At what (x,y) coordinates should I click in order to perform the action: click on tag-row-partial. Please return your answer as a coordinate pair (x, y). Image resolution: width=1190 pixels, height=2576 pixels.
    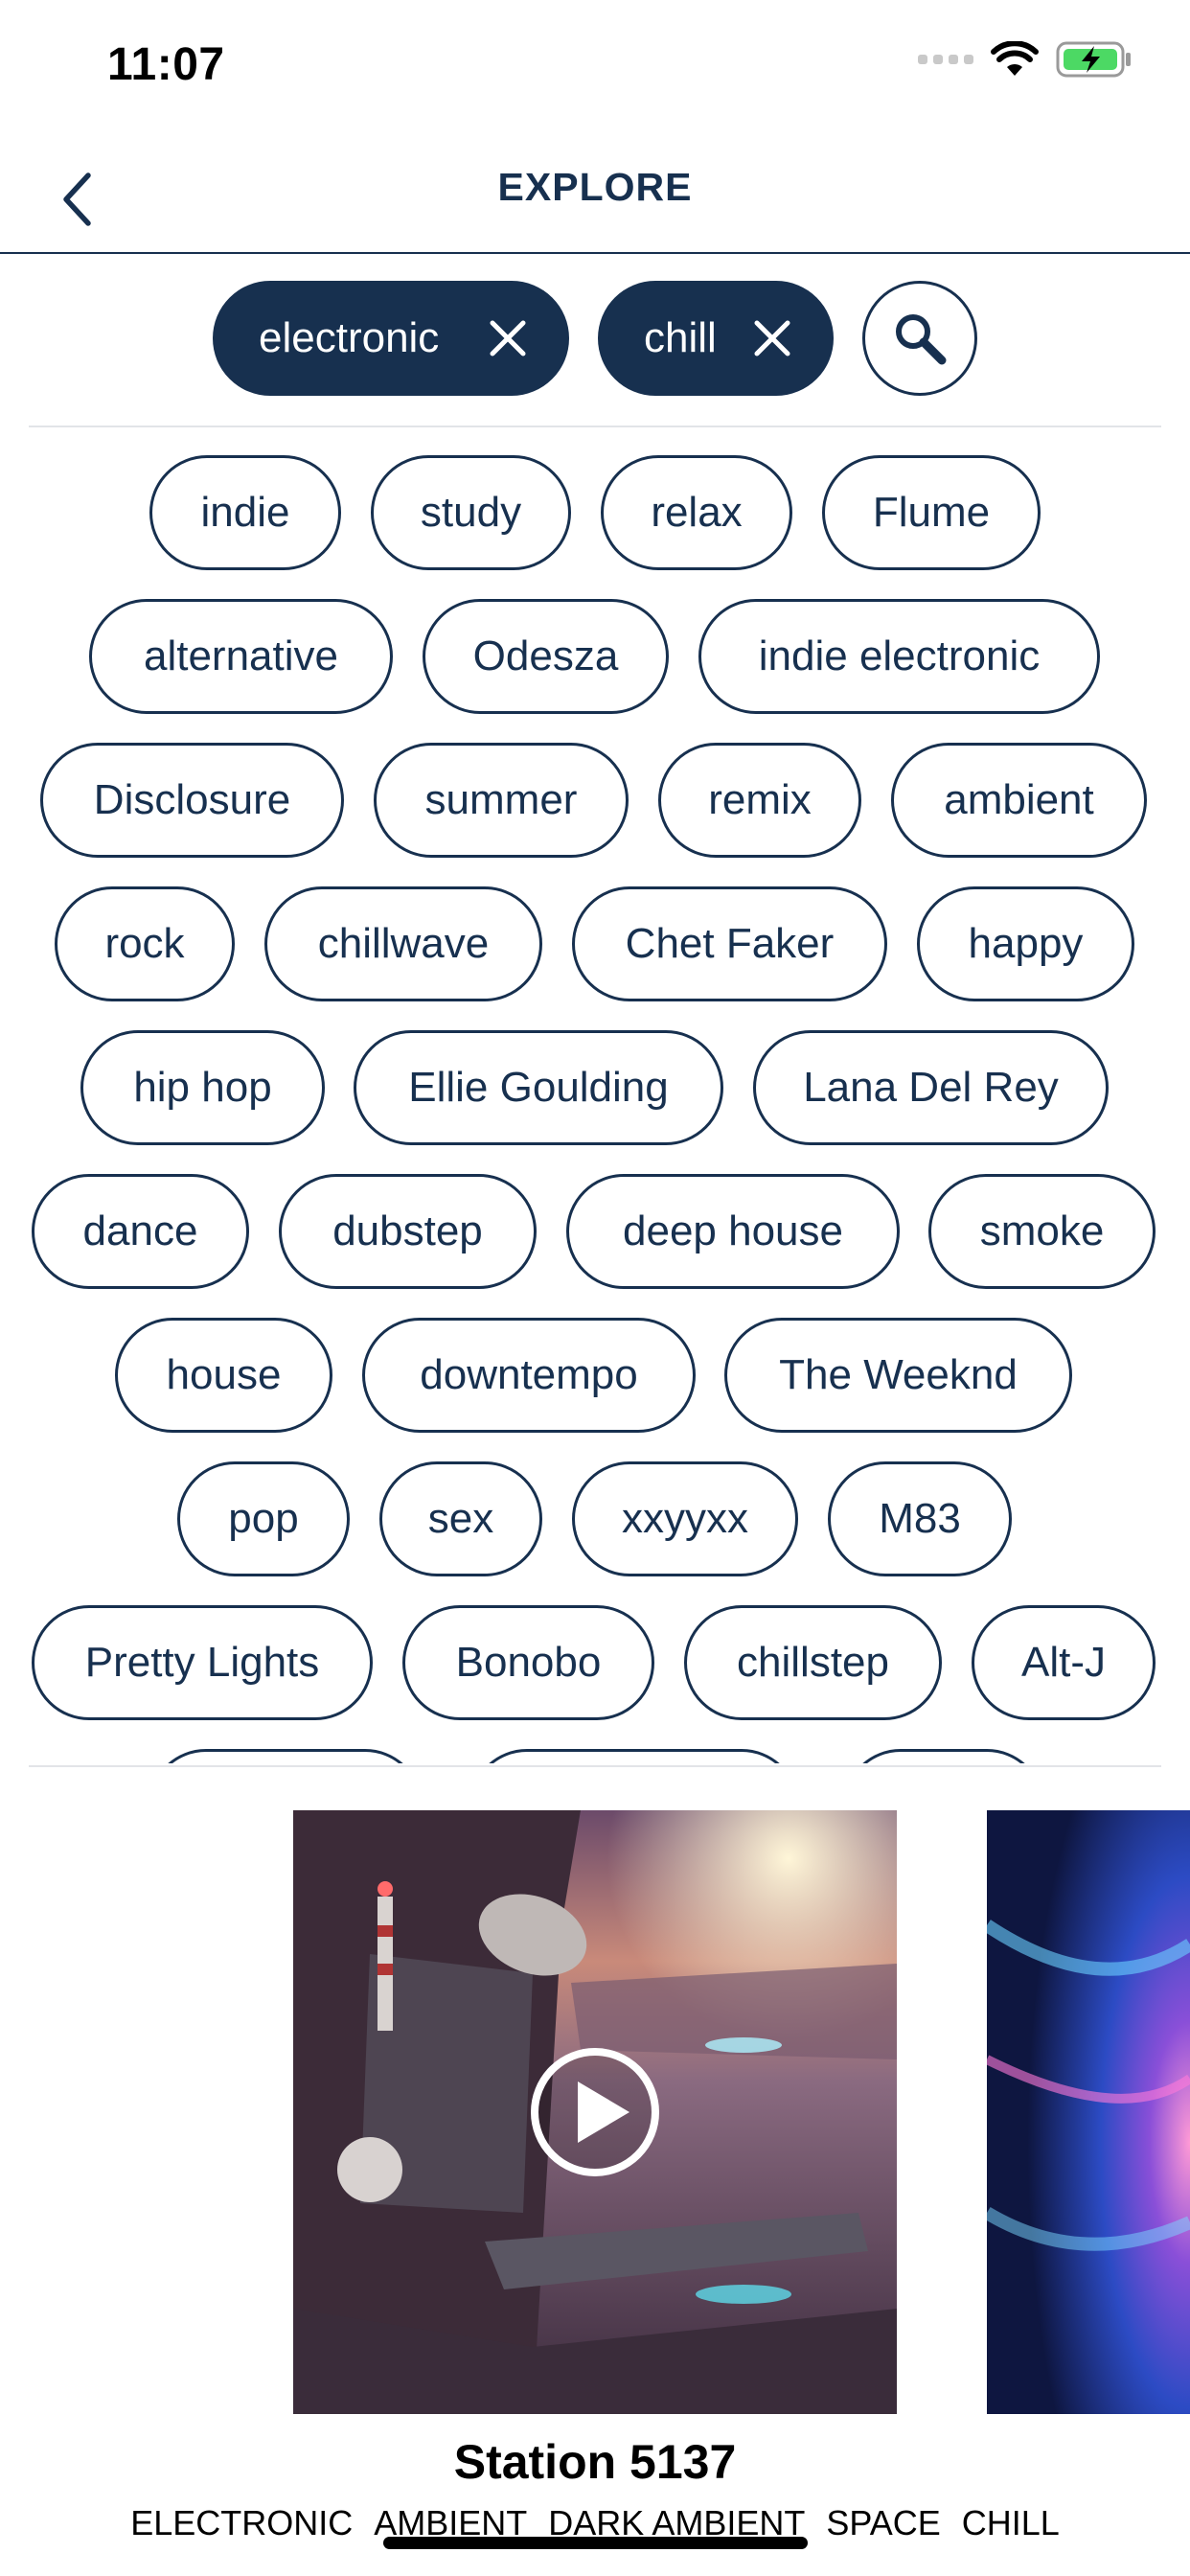
    Looking at the image, I should click on (595, 1756).